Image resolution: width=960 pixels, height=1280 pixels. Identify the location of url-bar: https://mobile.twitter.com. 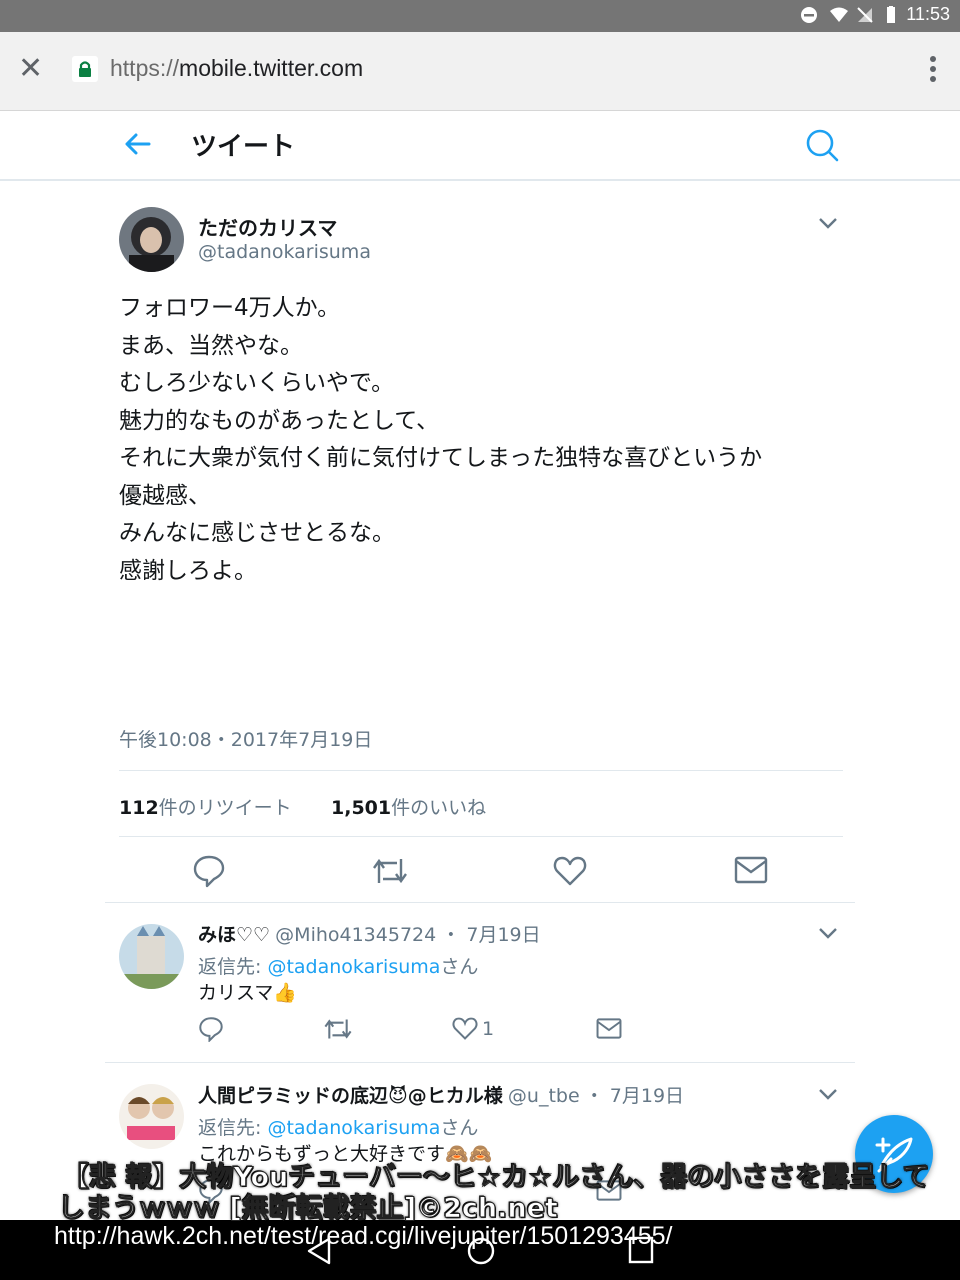
(236, 68).